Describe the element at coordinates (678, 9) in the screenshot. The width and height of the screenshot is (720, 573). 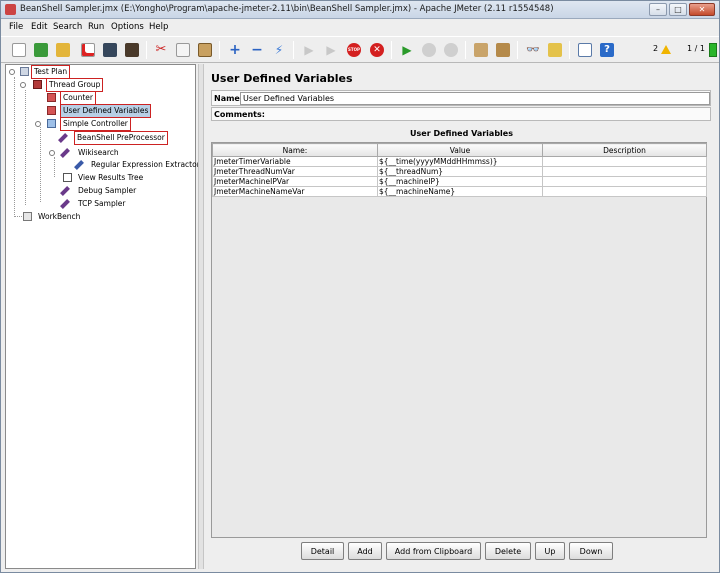
I see `maximize-button: □` at that location.